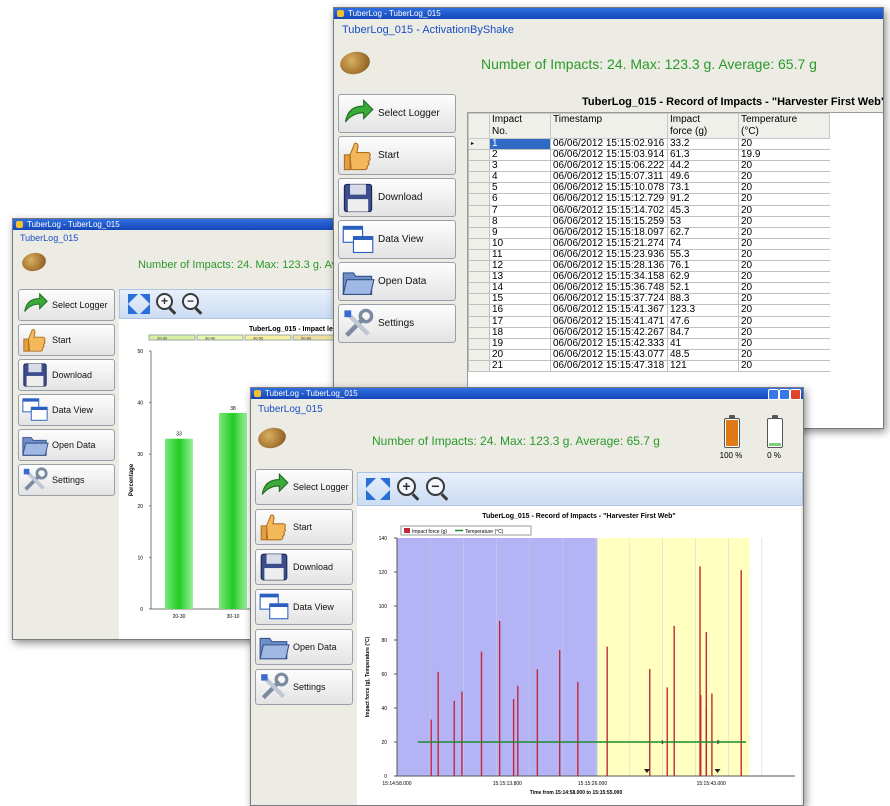 The image size is (890, 806). What do you see at coordinates (662, 743) in the screenshot?
I see `annotation-label: 1` at bounding box center [662, 743].